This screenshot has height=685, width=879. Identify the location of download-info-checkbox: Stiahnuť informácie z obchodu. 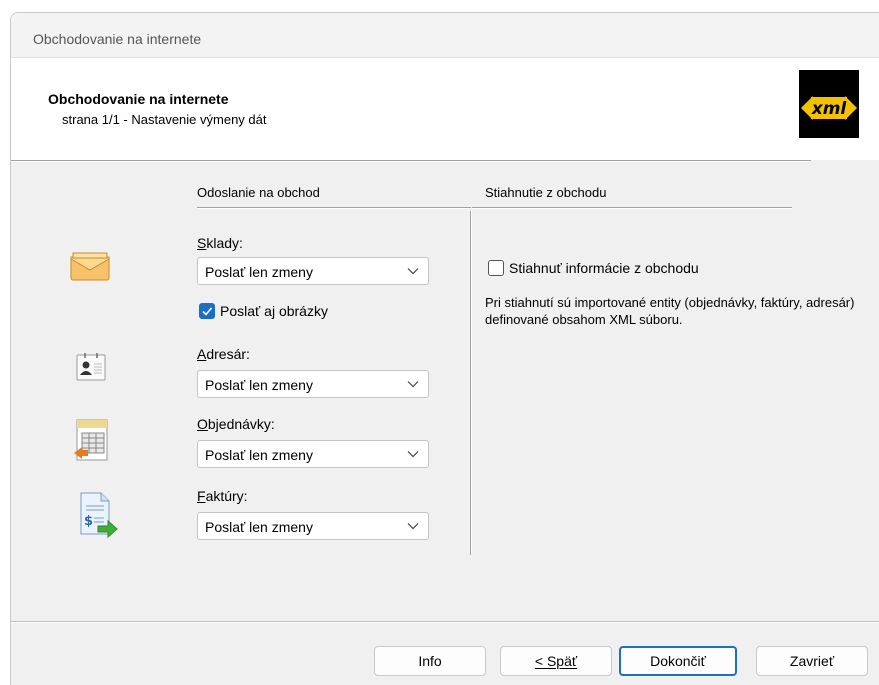
(593, 268).